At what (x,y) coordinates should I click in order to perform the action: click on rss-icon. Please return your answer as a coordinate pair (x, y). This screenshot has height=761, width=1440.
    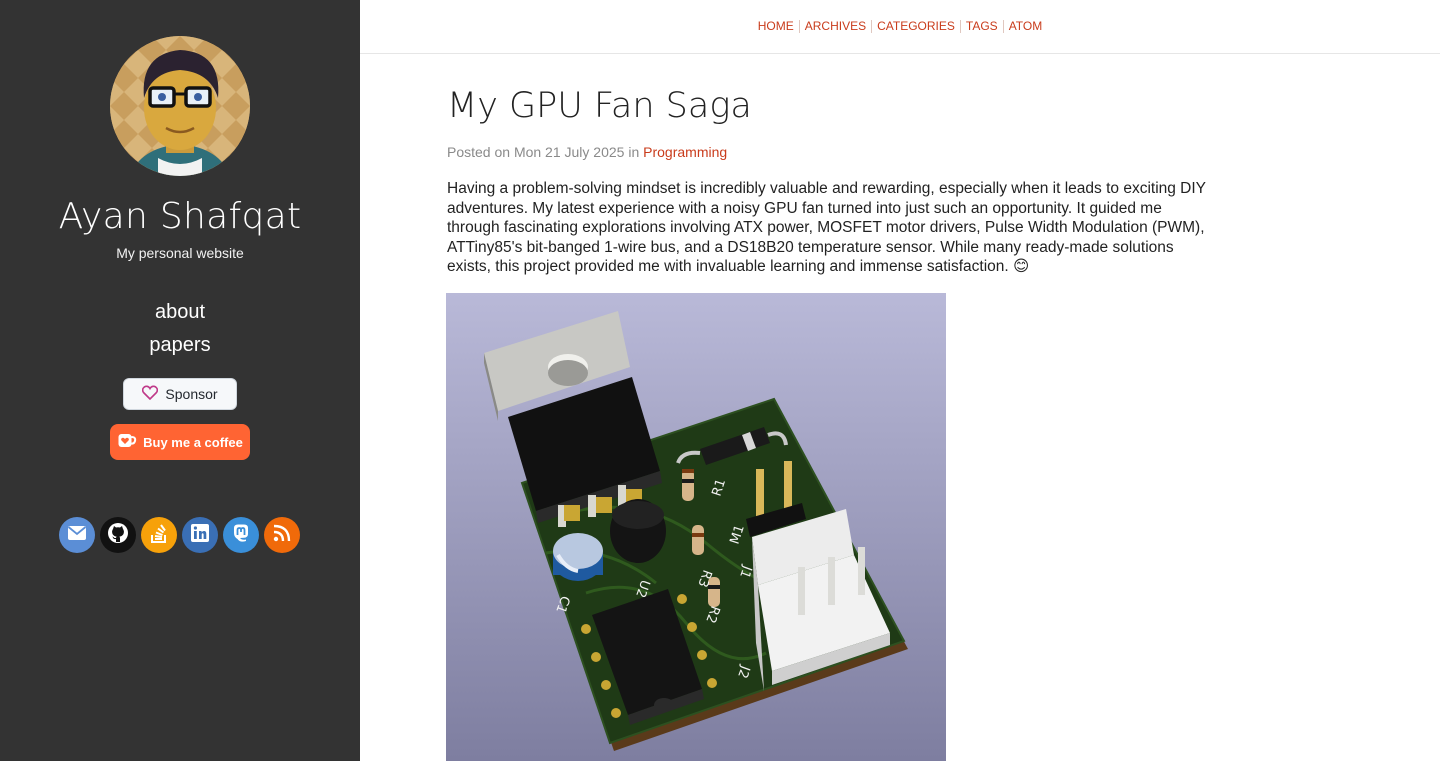
    Looking at the image, I should click on (282, 535).